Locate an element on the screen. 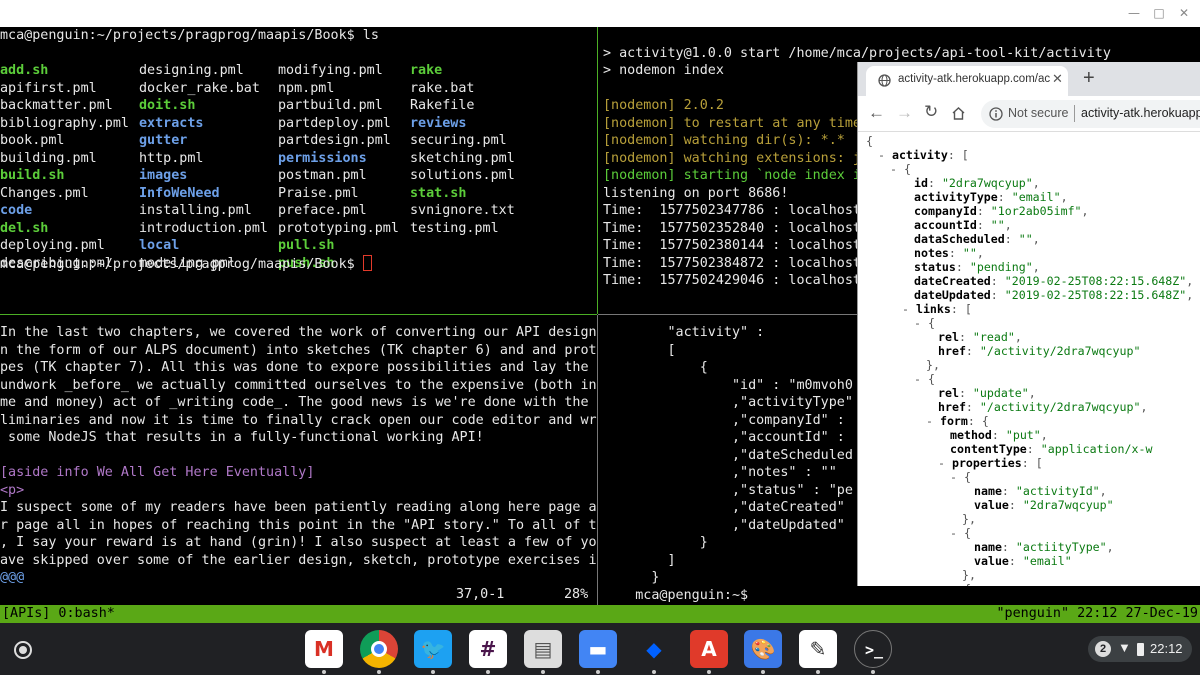 The width and height of the screenshot is (1200, 675). json-value: "pending" is located at coordinates (1001, 267).